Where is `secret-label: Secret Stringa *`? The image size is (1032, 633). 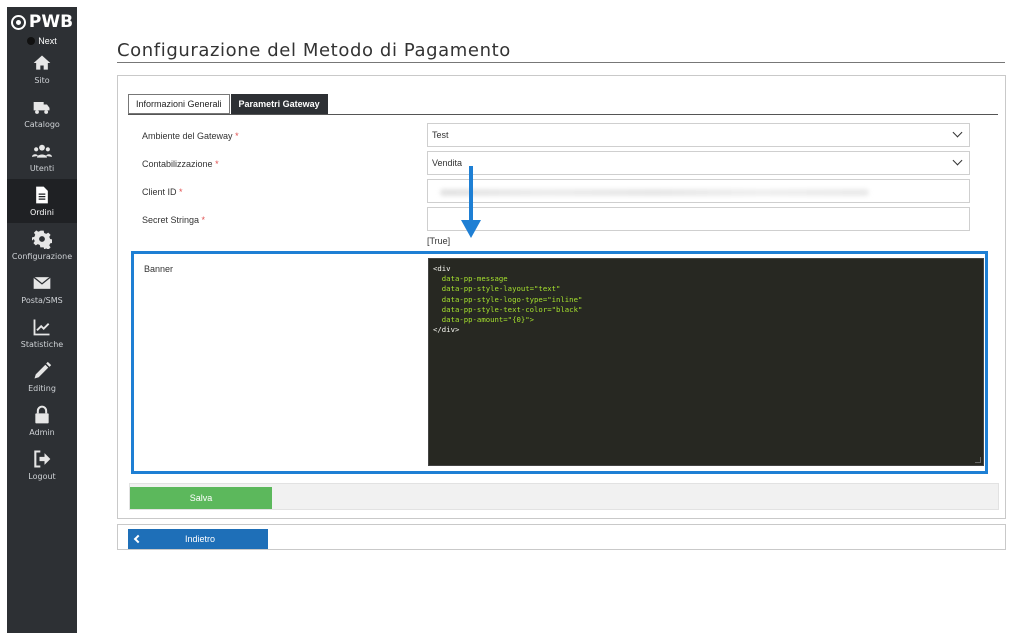 secret-label: Secret Stringa * is located at coordinates (173, 220).